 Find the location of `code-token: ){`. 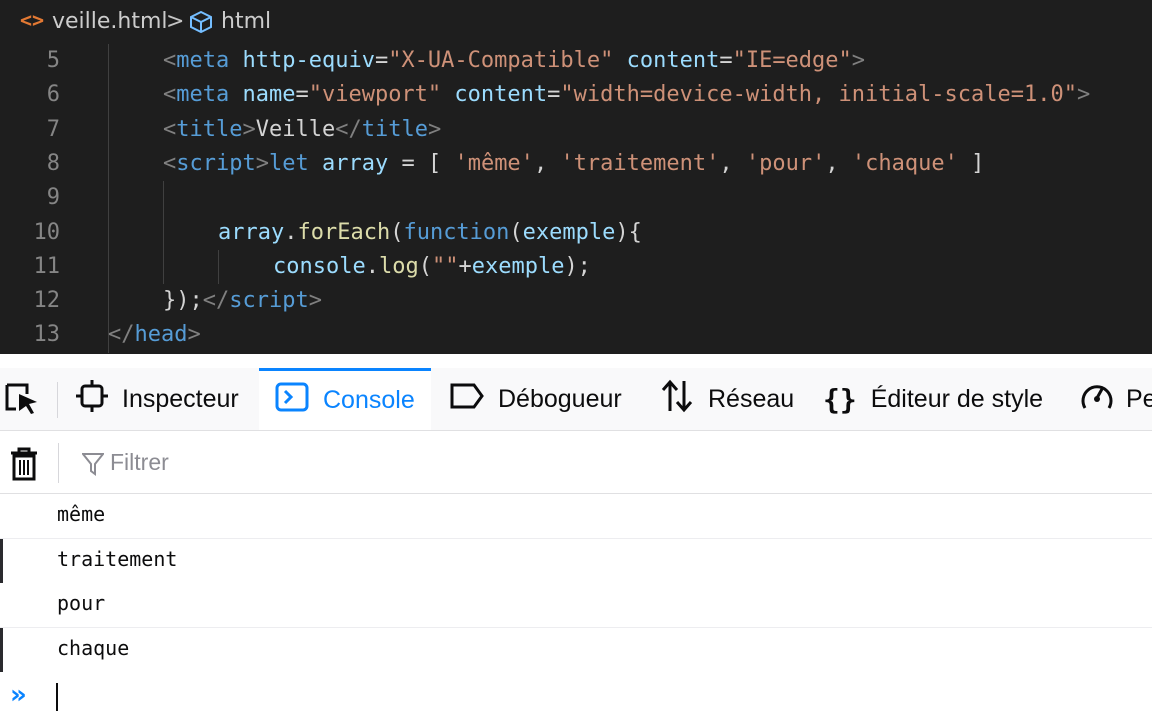

code-token: ){ is located at coordinates (628, 232).